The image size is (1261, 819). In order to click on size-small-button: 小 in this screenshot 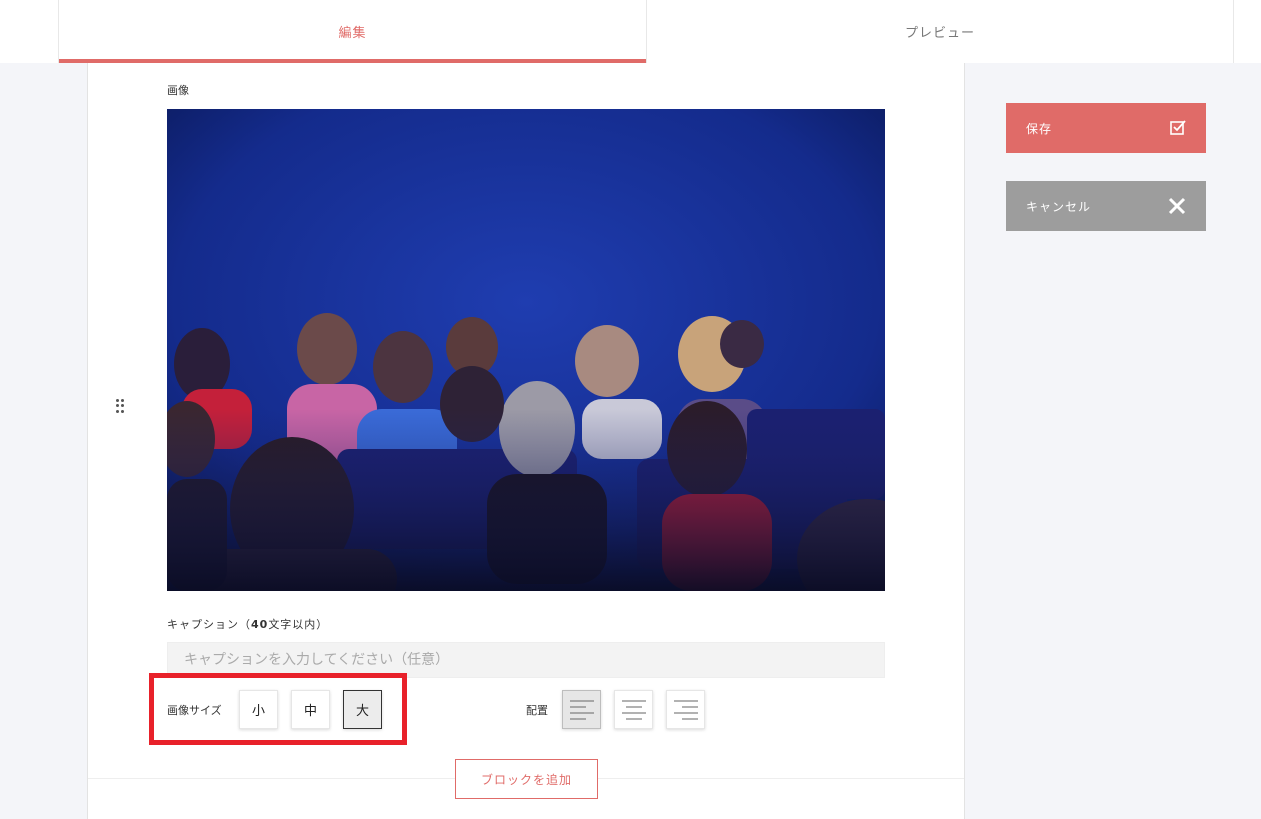, I will do `click(258, 709)`.